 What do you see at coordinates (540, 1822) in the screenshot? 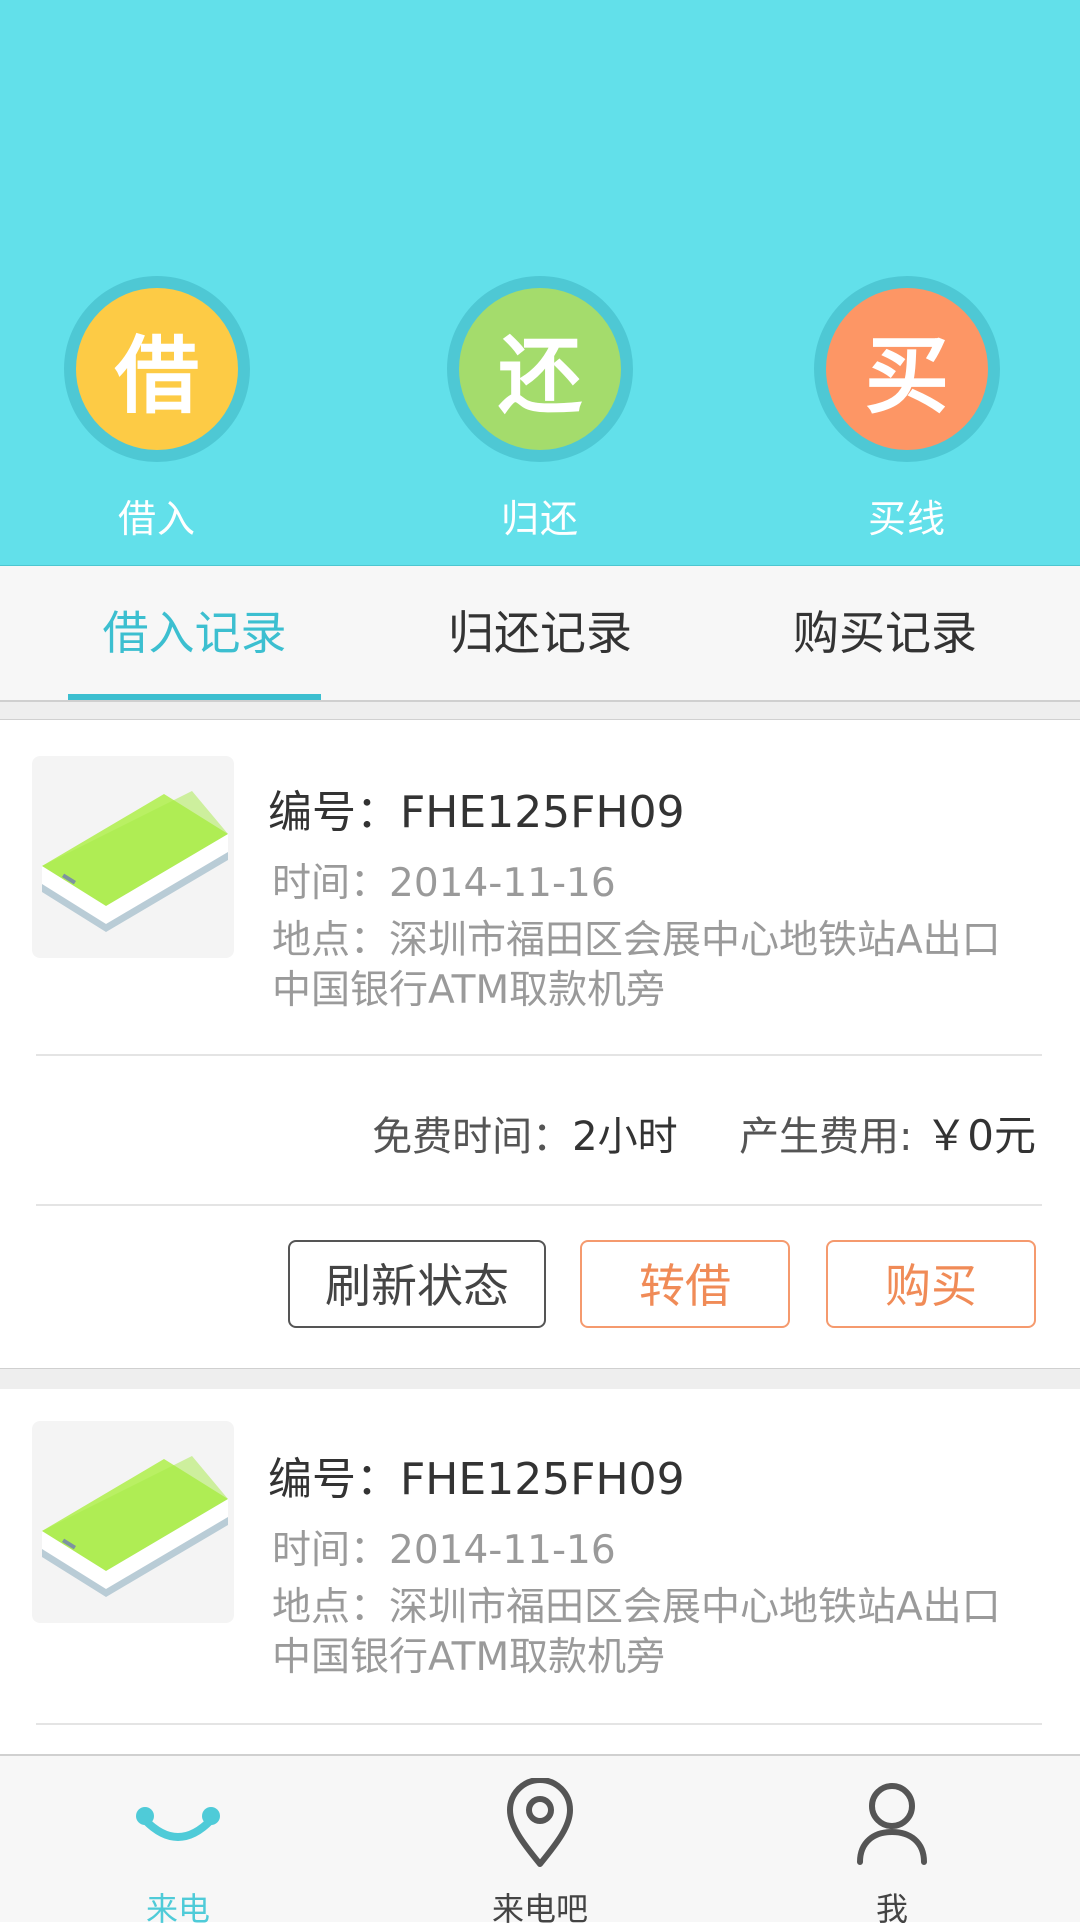
I see `location-pin-icon` at bounding box center [540, 1822].